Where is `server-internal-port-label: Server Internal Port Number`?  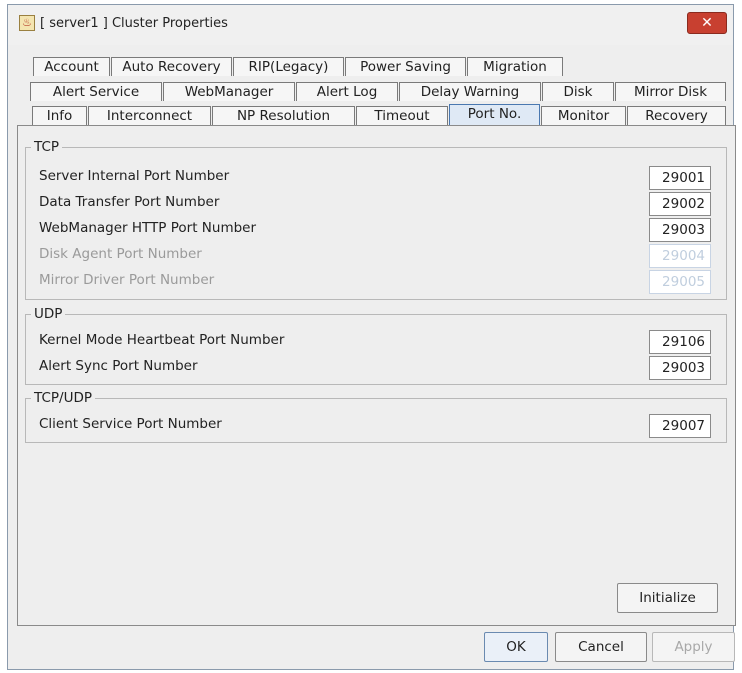
server-internal-port-label: Server Internal Port Number is located at coordinates (134, 176).